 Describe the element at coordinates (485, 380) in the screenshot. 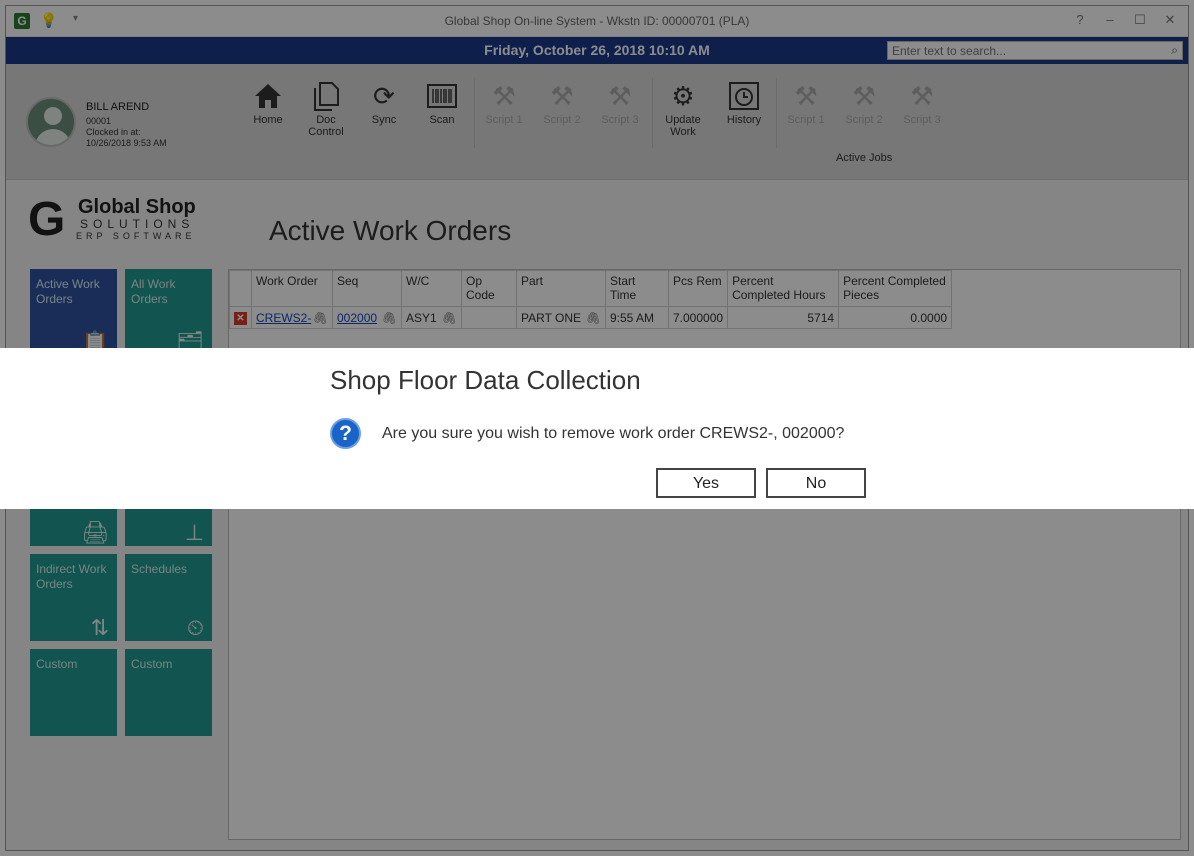

I see `dialog-title: Shop Floor Data Collection` at that location.